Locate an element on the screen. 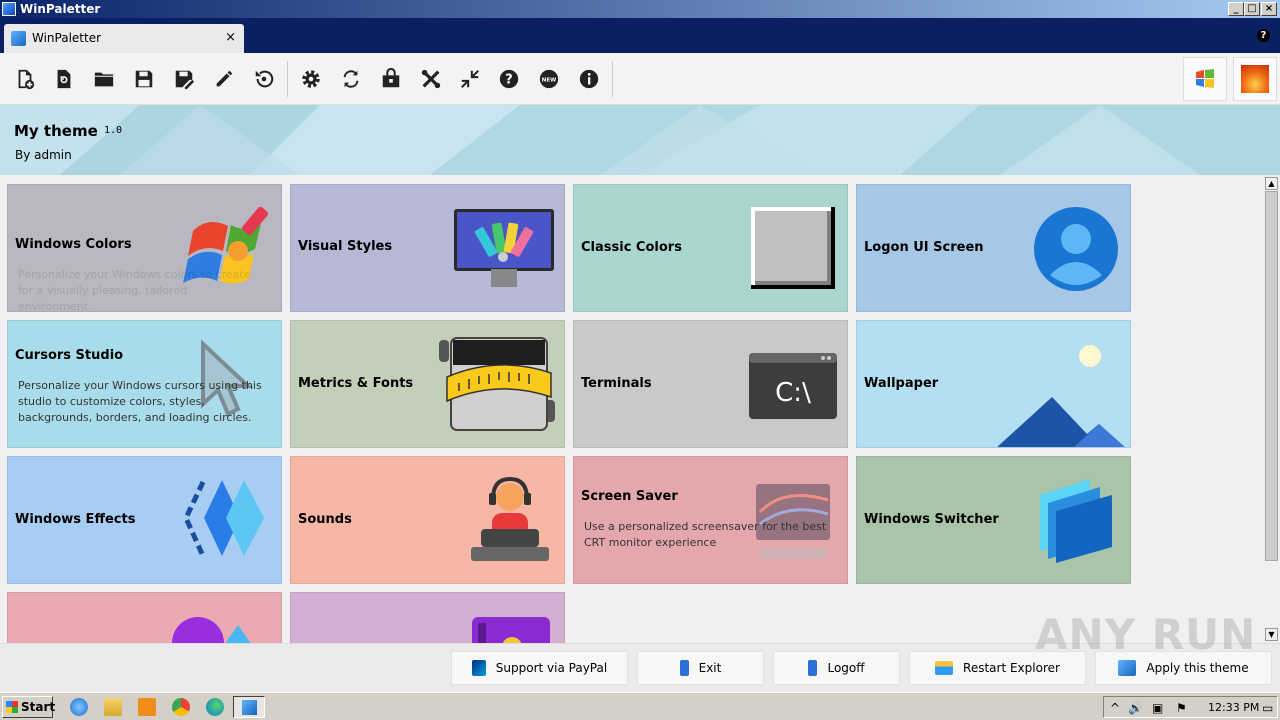  wallpaper-preview-button is located at coordinates (1255, 79).